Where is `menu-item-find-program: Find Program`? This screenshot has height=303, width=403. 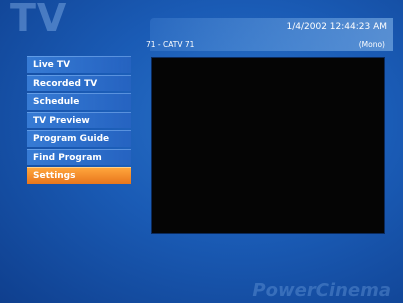 menu-item-find-program: Find Program is located at coordinates (79, 156).